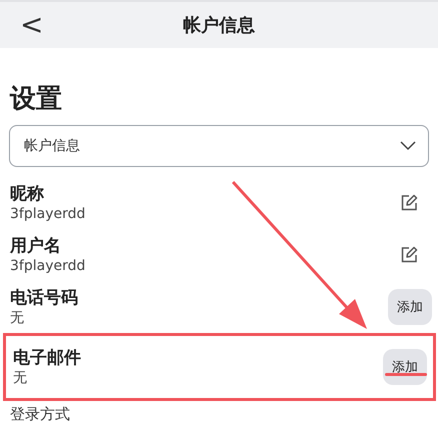 This screenshot has height=438, width=438. What do you see at coordinates (36, 99) in the screenshot?
I see `settings-heading: 设置` at bounding box center [36, 99].